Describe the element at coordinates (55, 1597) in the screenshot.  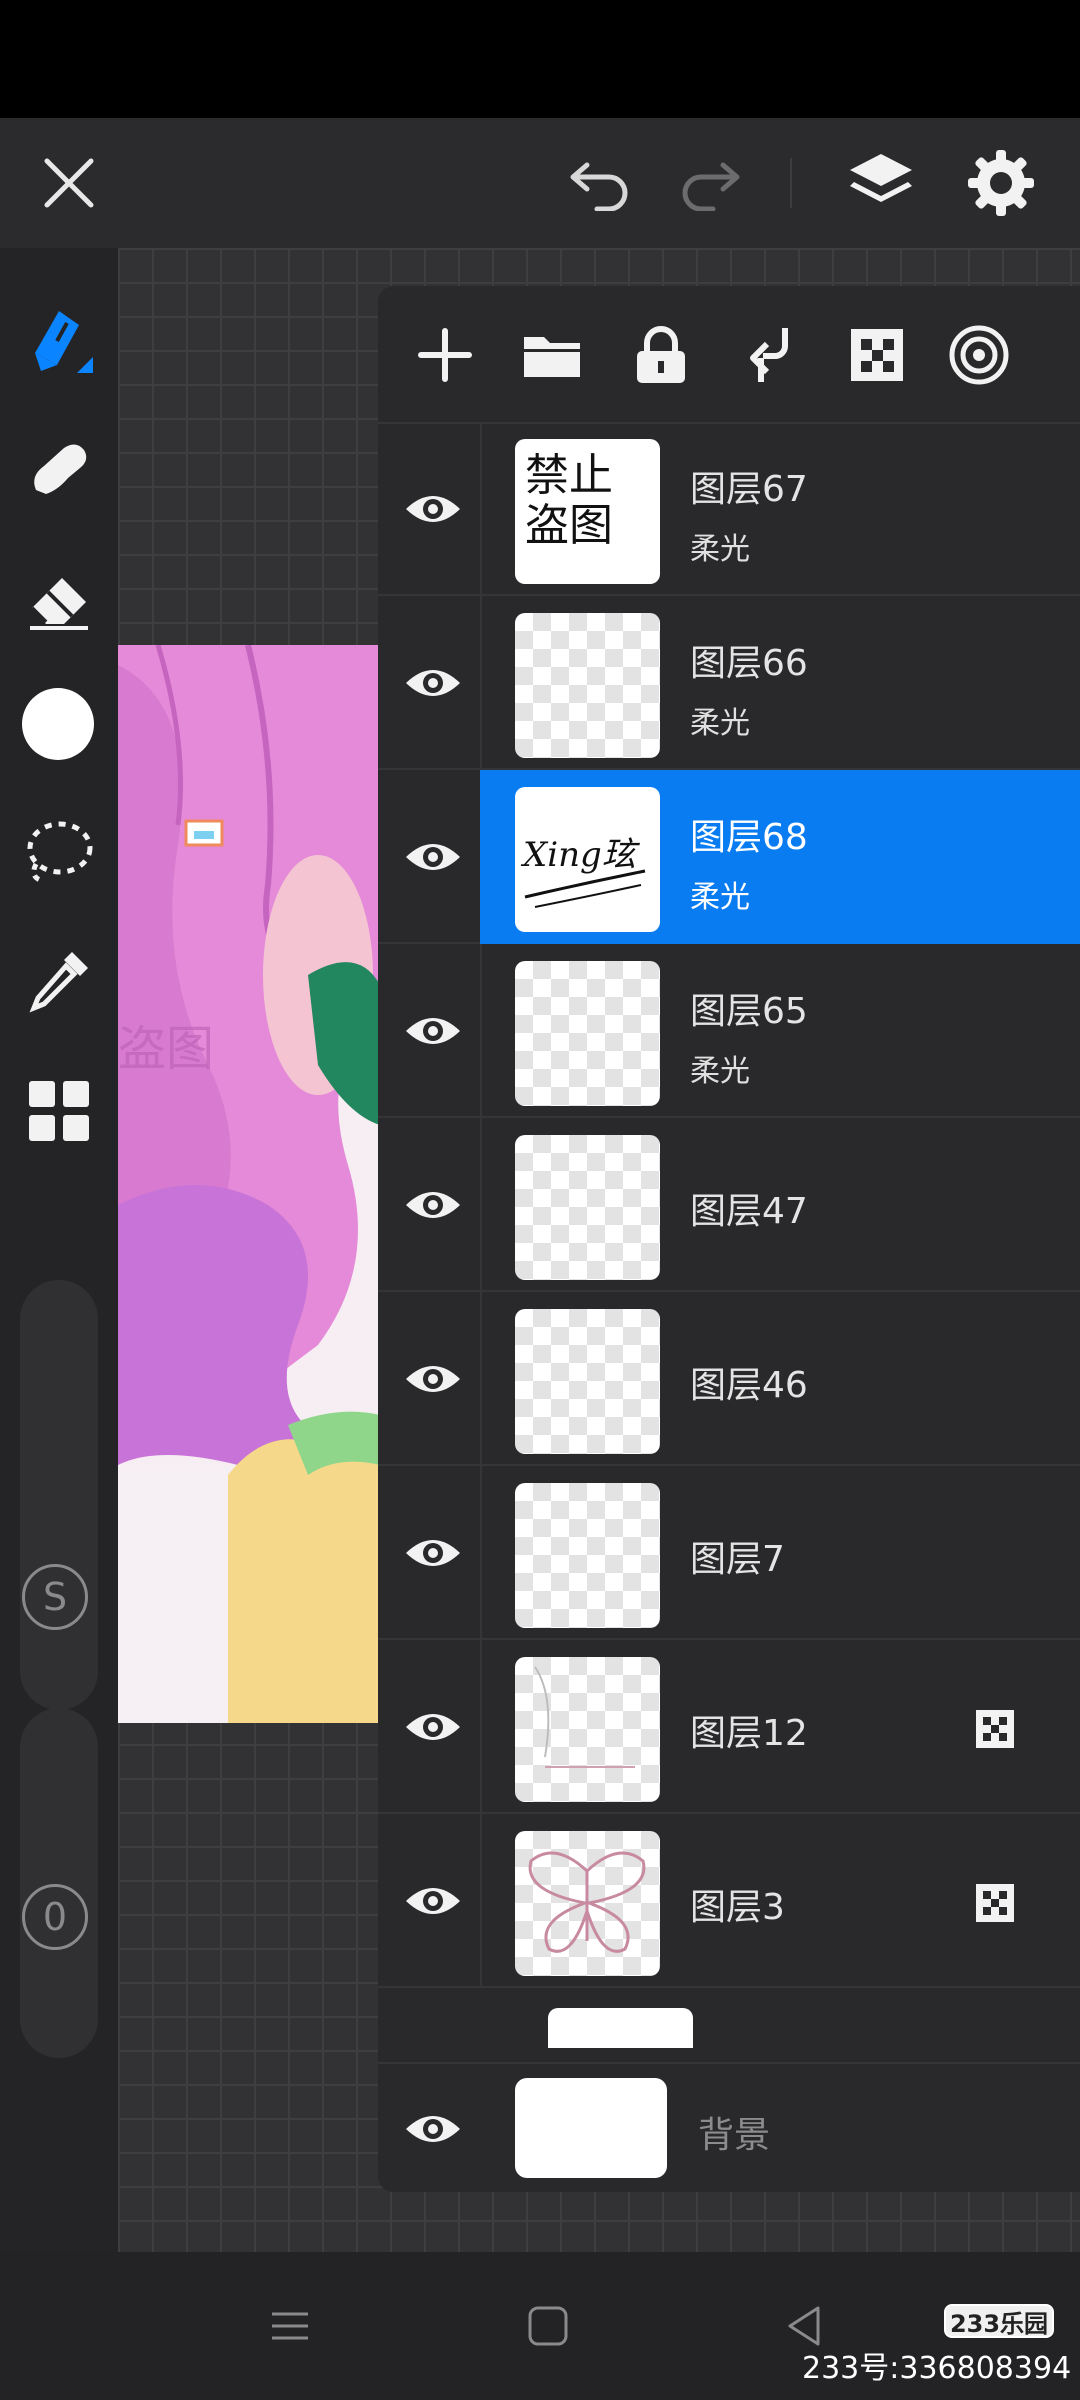
I see `size-label: S` at that location.